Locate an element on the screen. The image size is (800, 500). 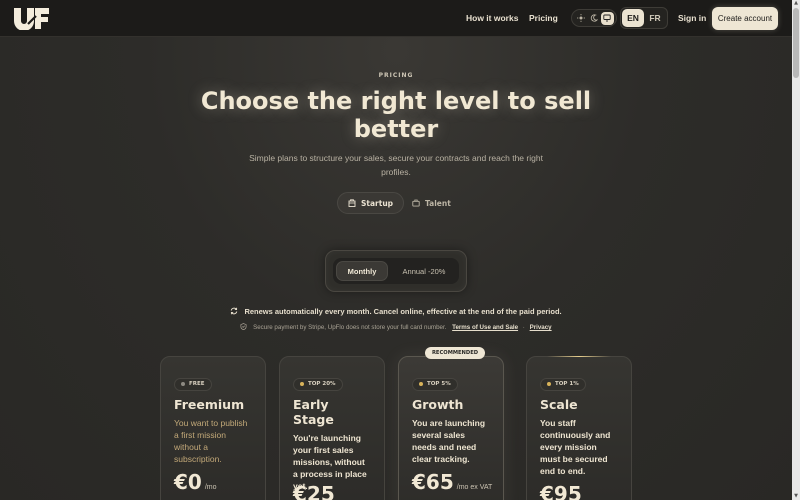
lang-en: EN is located at coordinates (633, 18).